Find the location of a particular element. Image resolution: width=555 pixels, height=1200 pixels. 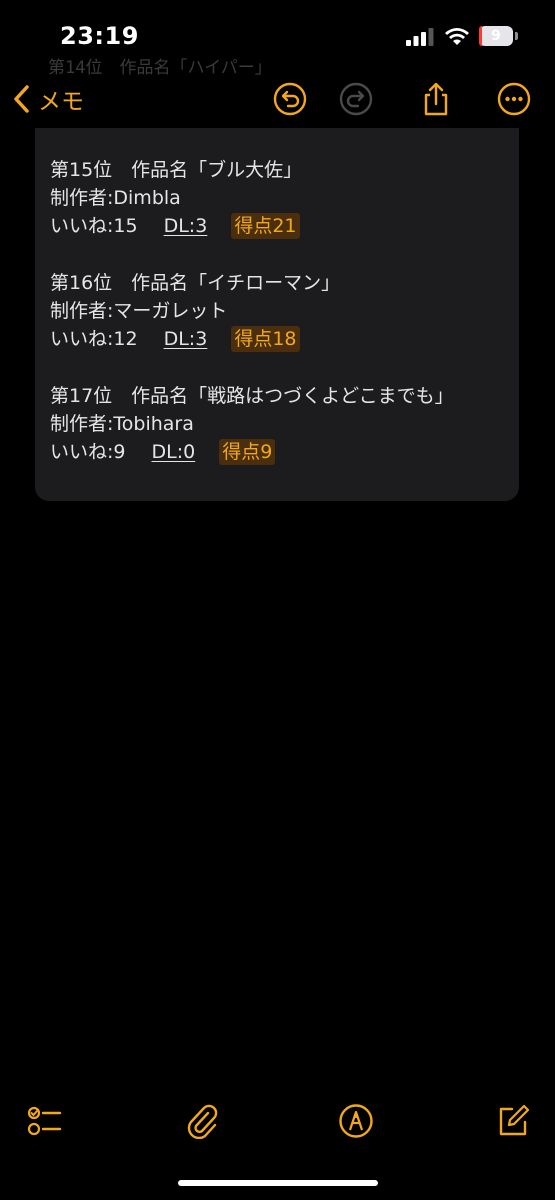

cellular-signal-icon is located at coordinates (420, 37).